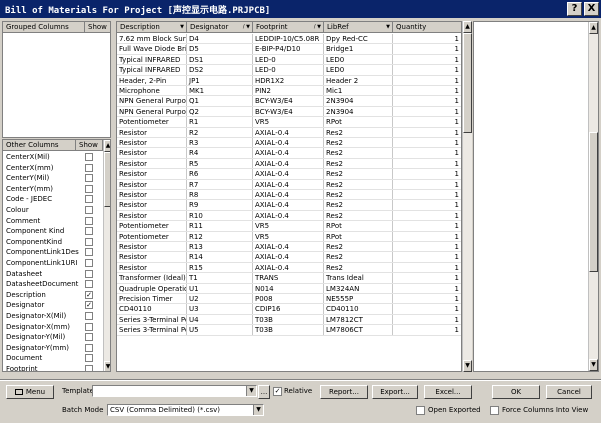 The height and width of the screenshot is (423, 601). What do you see at coordinates (288, 27) in the screenshot?
I see `grid-header-footprint: Footprint / ▼` at bounding box center [288, 27].